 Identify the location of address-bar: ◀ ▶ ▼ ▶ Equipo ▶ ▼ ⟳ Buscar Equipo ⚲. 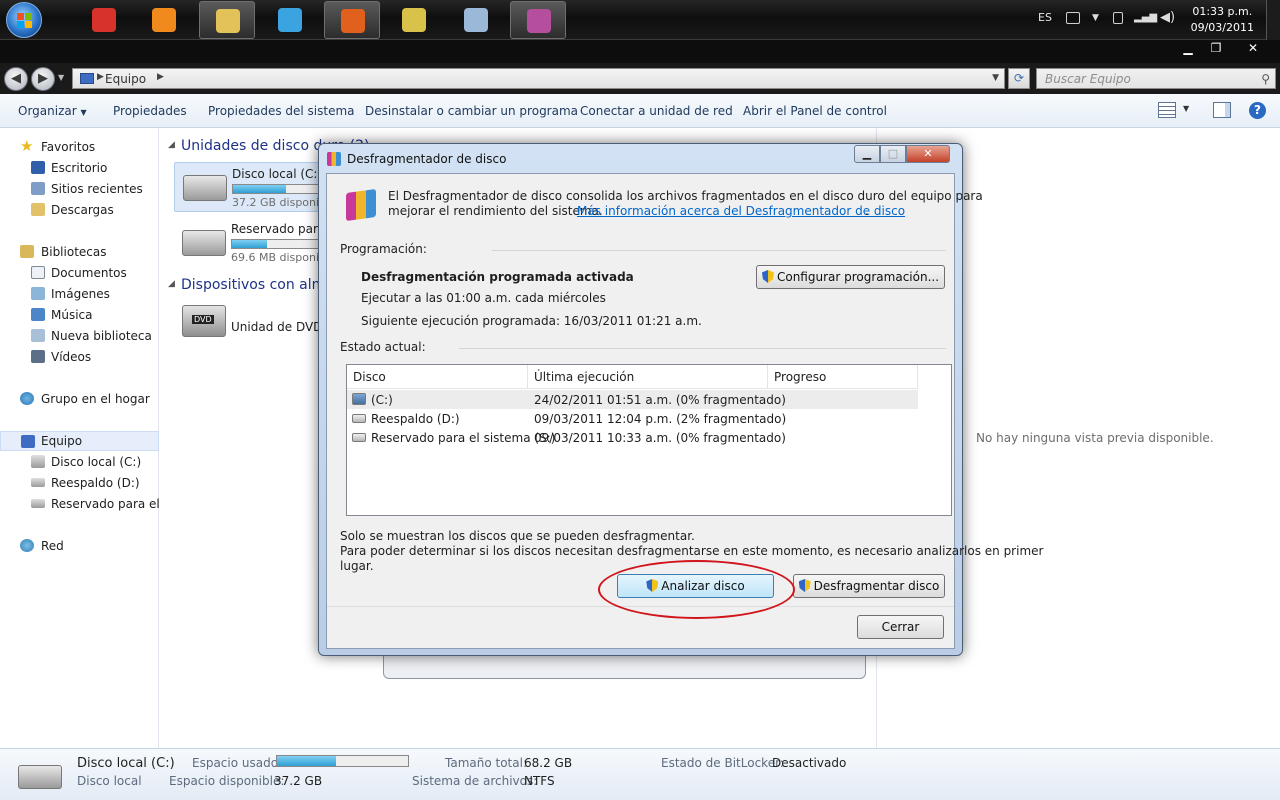
(640, 78).